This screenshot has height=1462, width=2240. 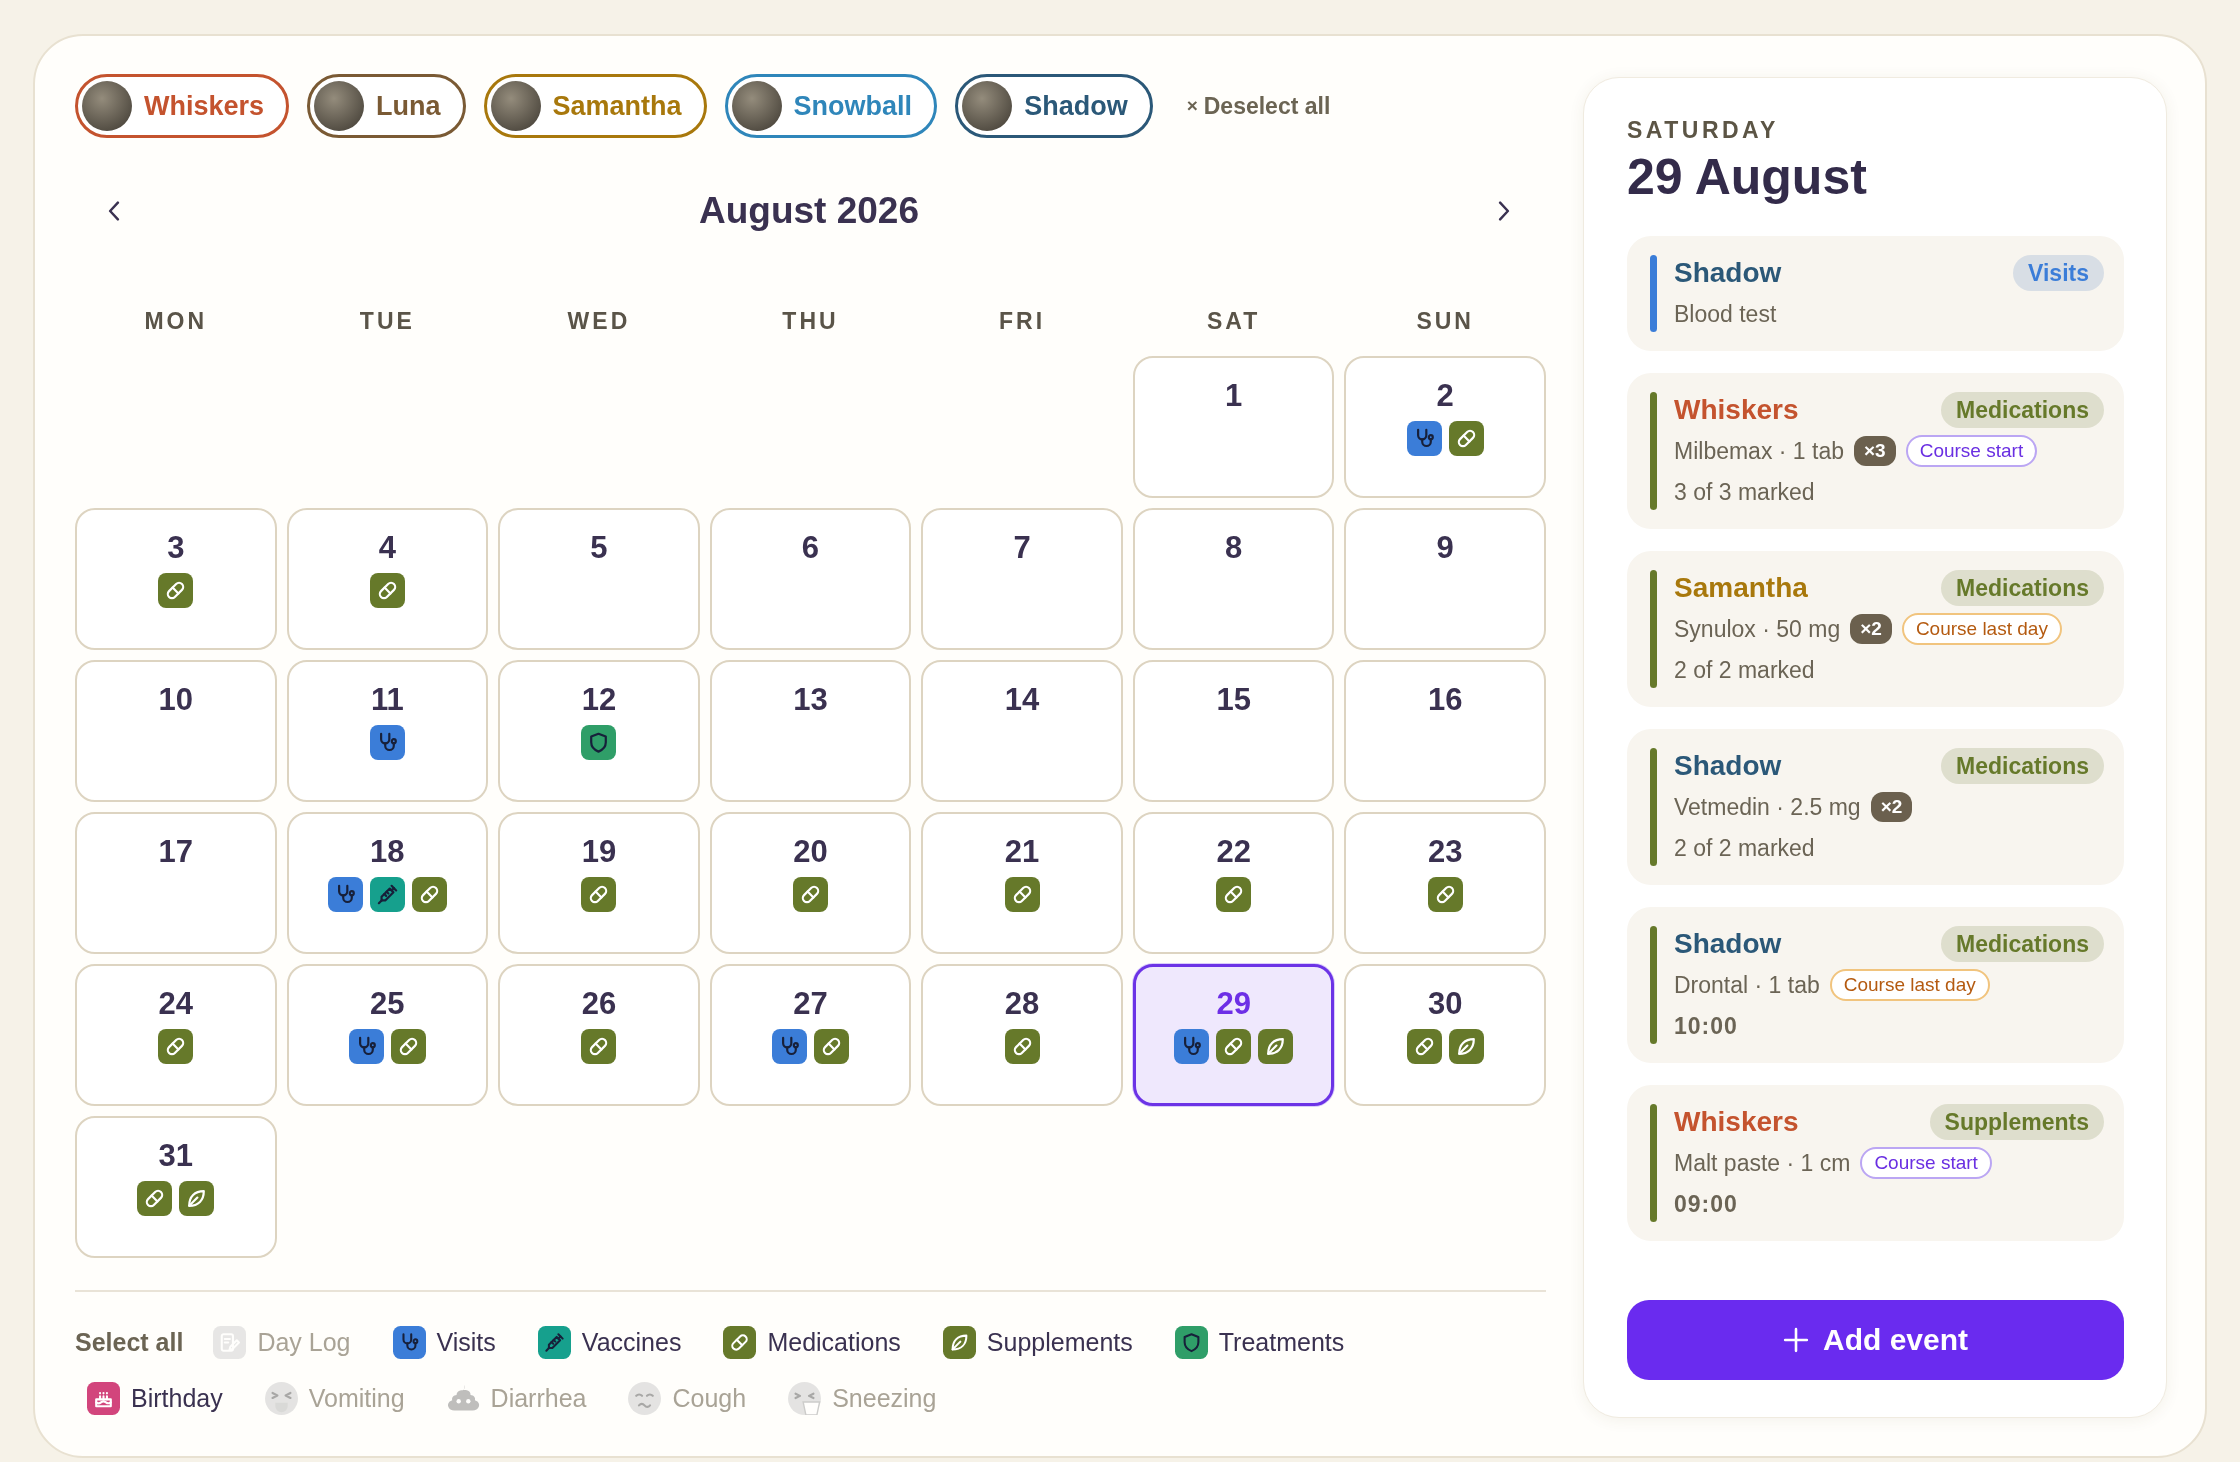 What do you see at coordinates (1233, 579) in the screenshot?
I see `calendar-day: 8` at bounding box center [1233, 579].